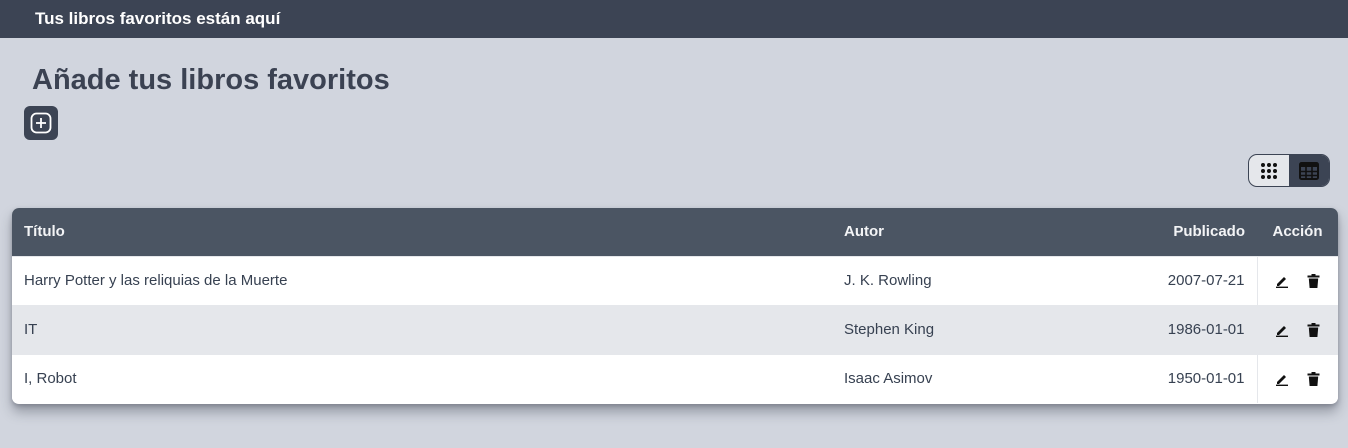  I want to click on top-bar: Tus libros favoritos están aquí, so click(674, 19).